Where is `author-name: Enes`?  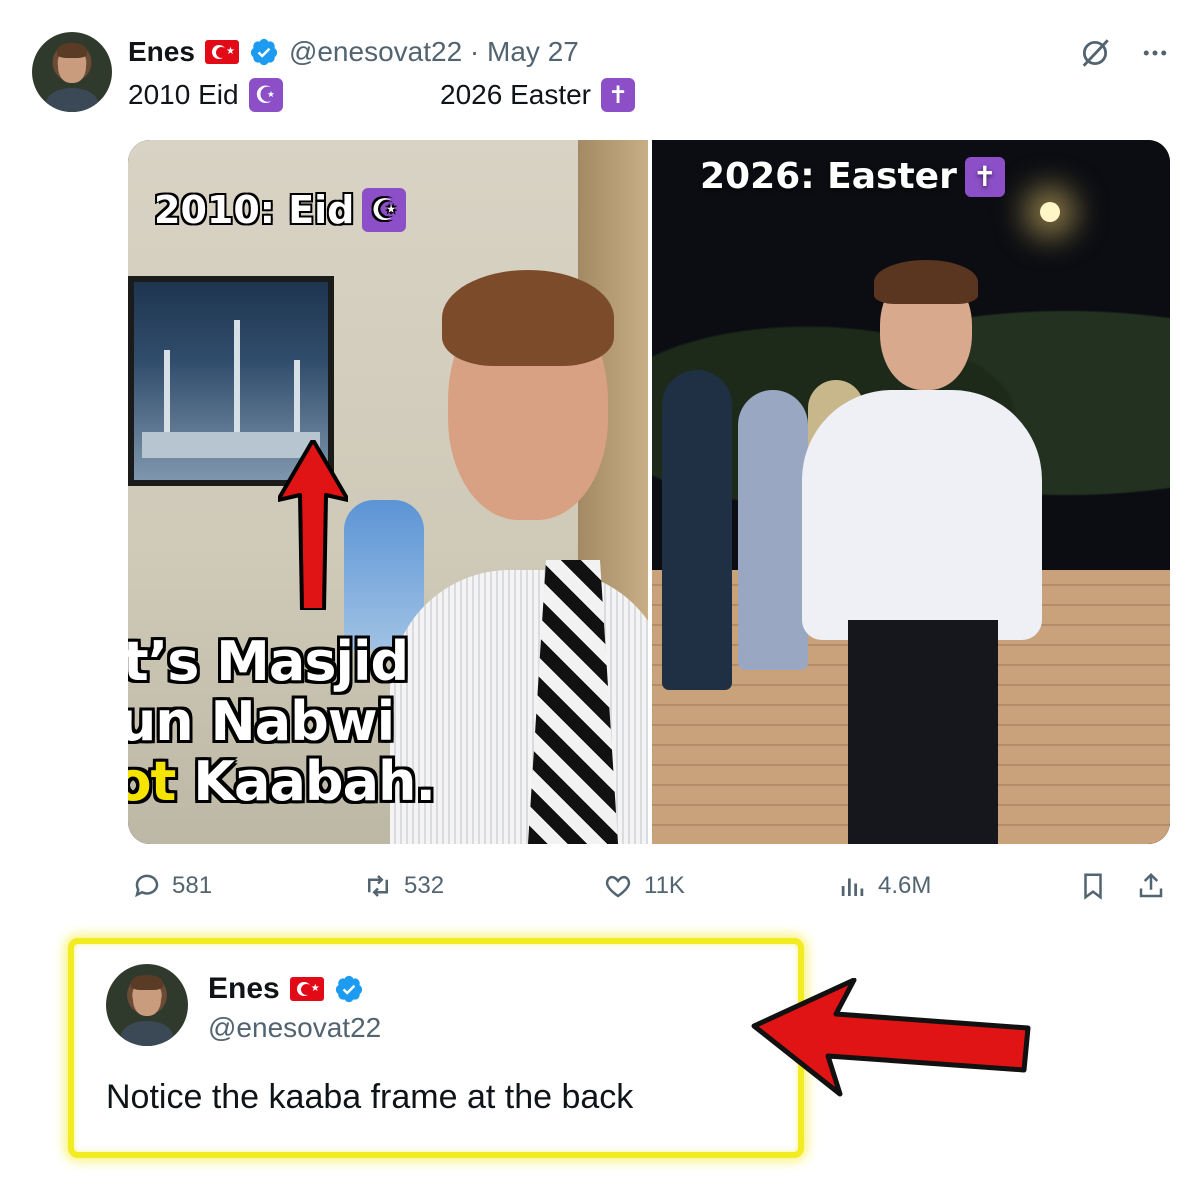
author-name: Enes is located at coordinates (161, 52).